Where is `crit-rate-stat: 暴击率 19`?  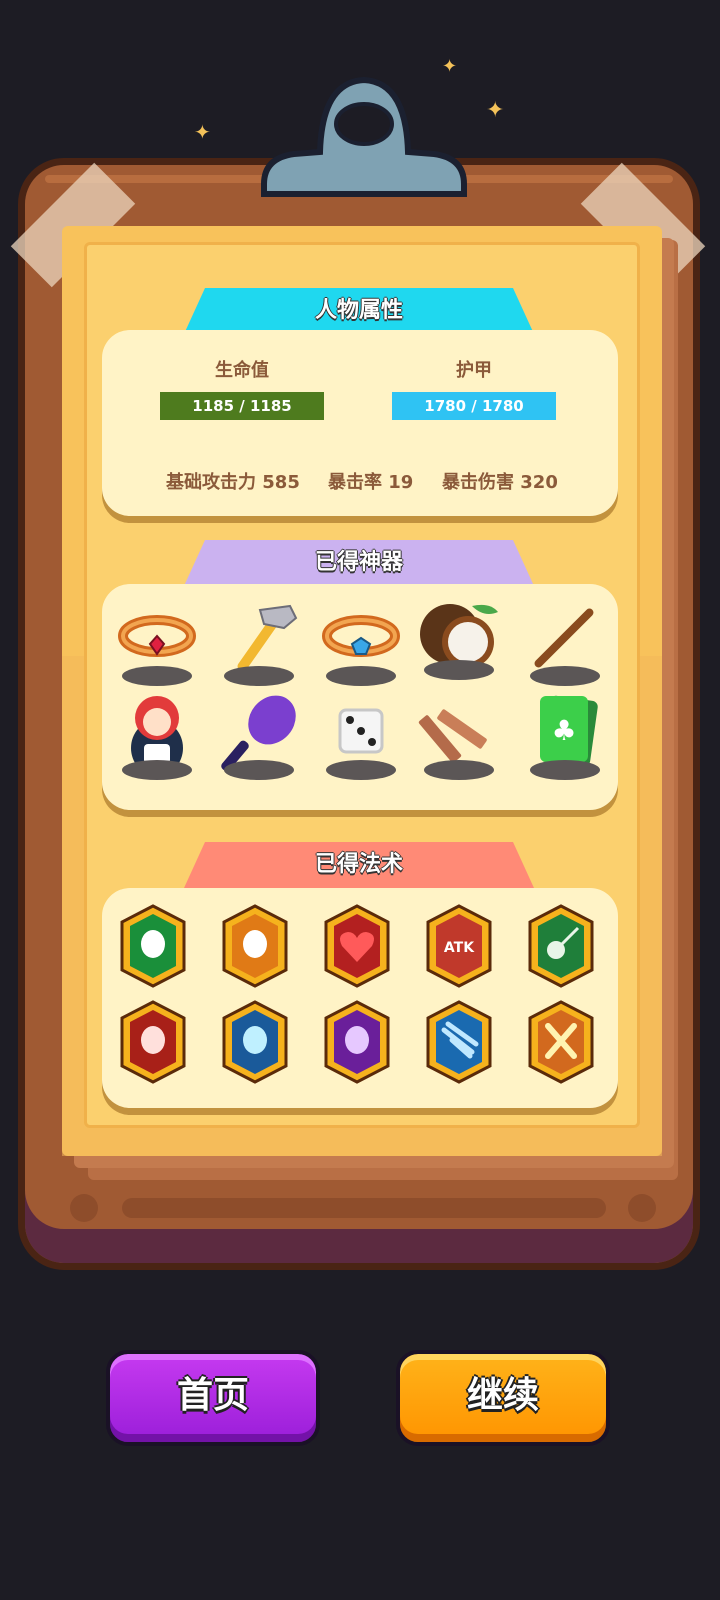
crit-rate-stat: 暴击率 19 is located at coordinates (371, 482).